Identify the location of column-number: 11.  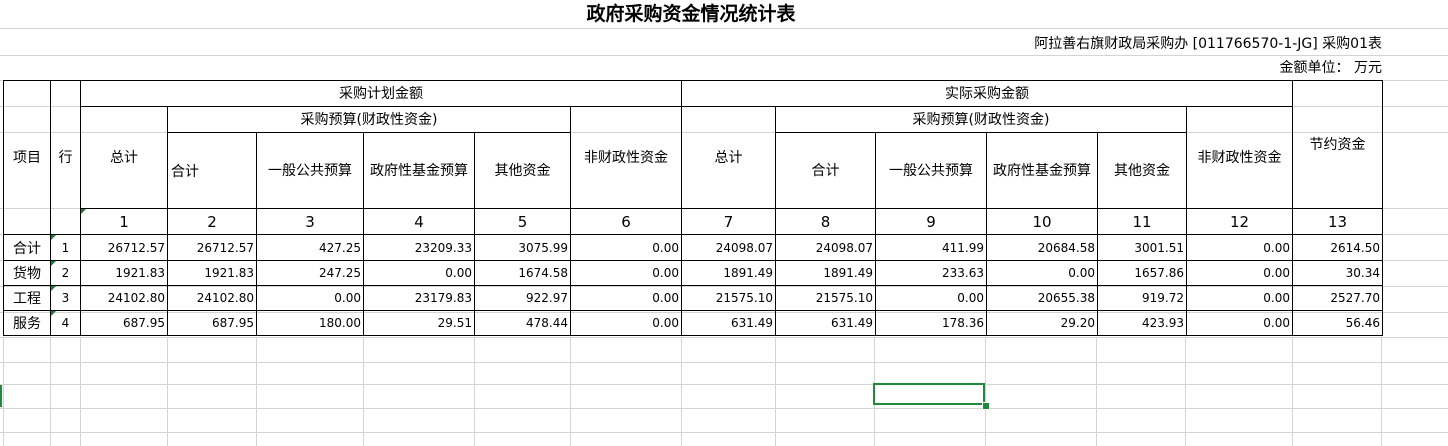
(1142, 221).